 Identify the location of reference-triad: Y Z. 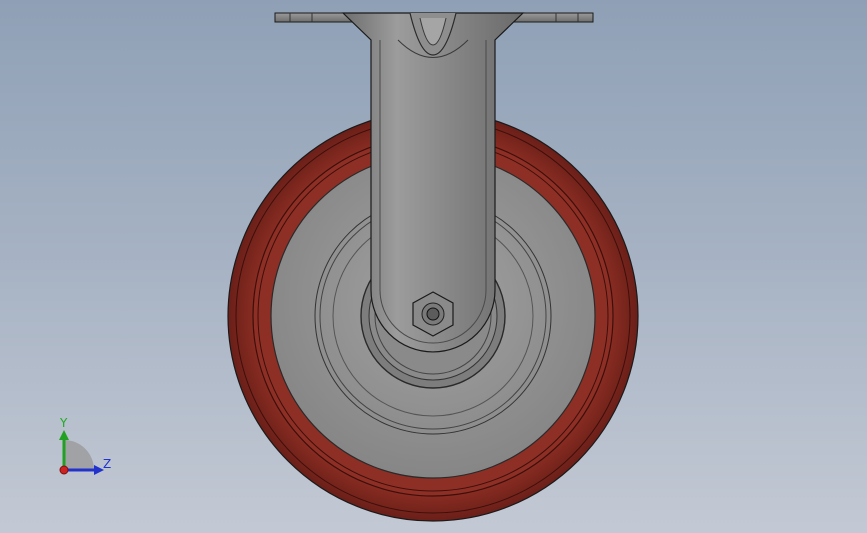
(85, 445).